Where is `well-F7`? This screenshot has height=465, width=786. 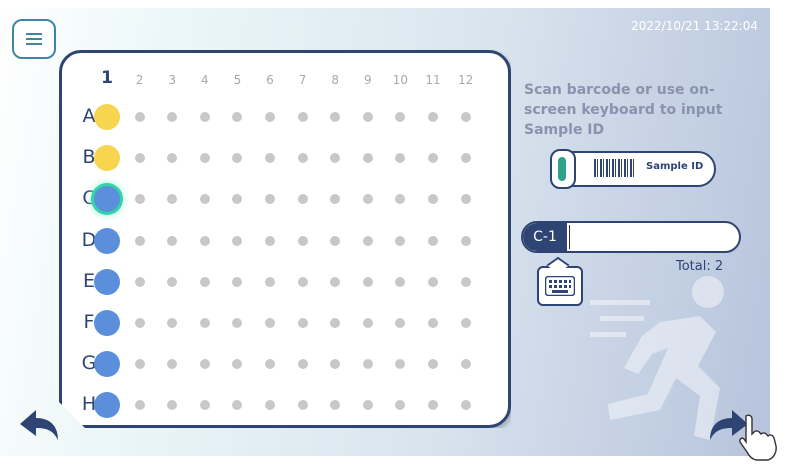 well-F7 is located at coordinates (303, 323).